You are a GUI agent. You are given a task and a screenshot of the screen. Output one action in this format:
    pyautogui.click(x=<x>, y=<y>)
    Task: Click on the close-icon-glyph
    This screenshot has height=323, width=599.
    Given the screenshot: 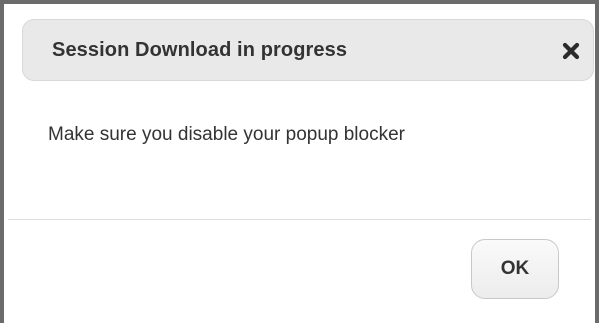 What is the action you would take?
    pyautogui.click(x=571, y=51)
    